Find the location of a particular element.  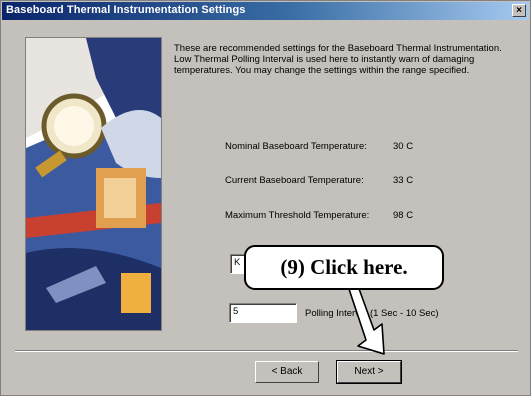

current-temp-label: Current Baseboard Temperature: is located at coordinates (294, 180).